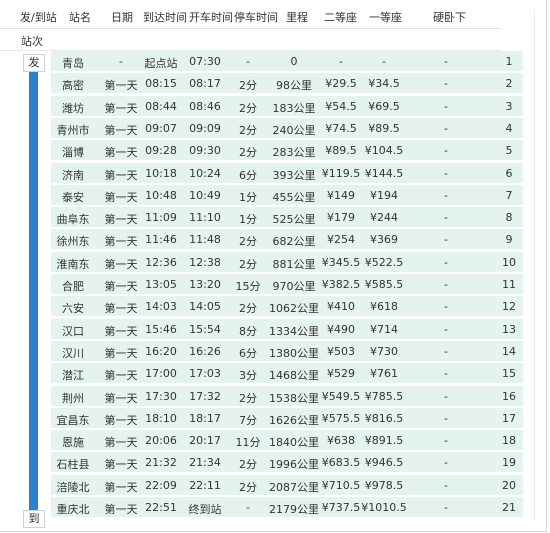 Image resolution: width=550 pixels, height=533 pixels. Describe the element at coordinates (73, 220) in the screenshot. I see `cell-station-name: 曲阜东` at that location.